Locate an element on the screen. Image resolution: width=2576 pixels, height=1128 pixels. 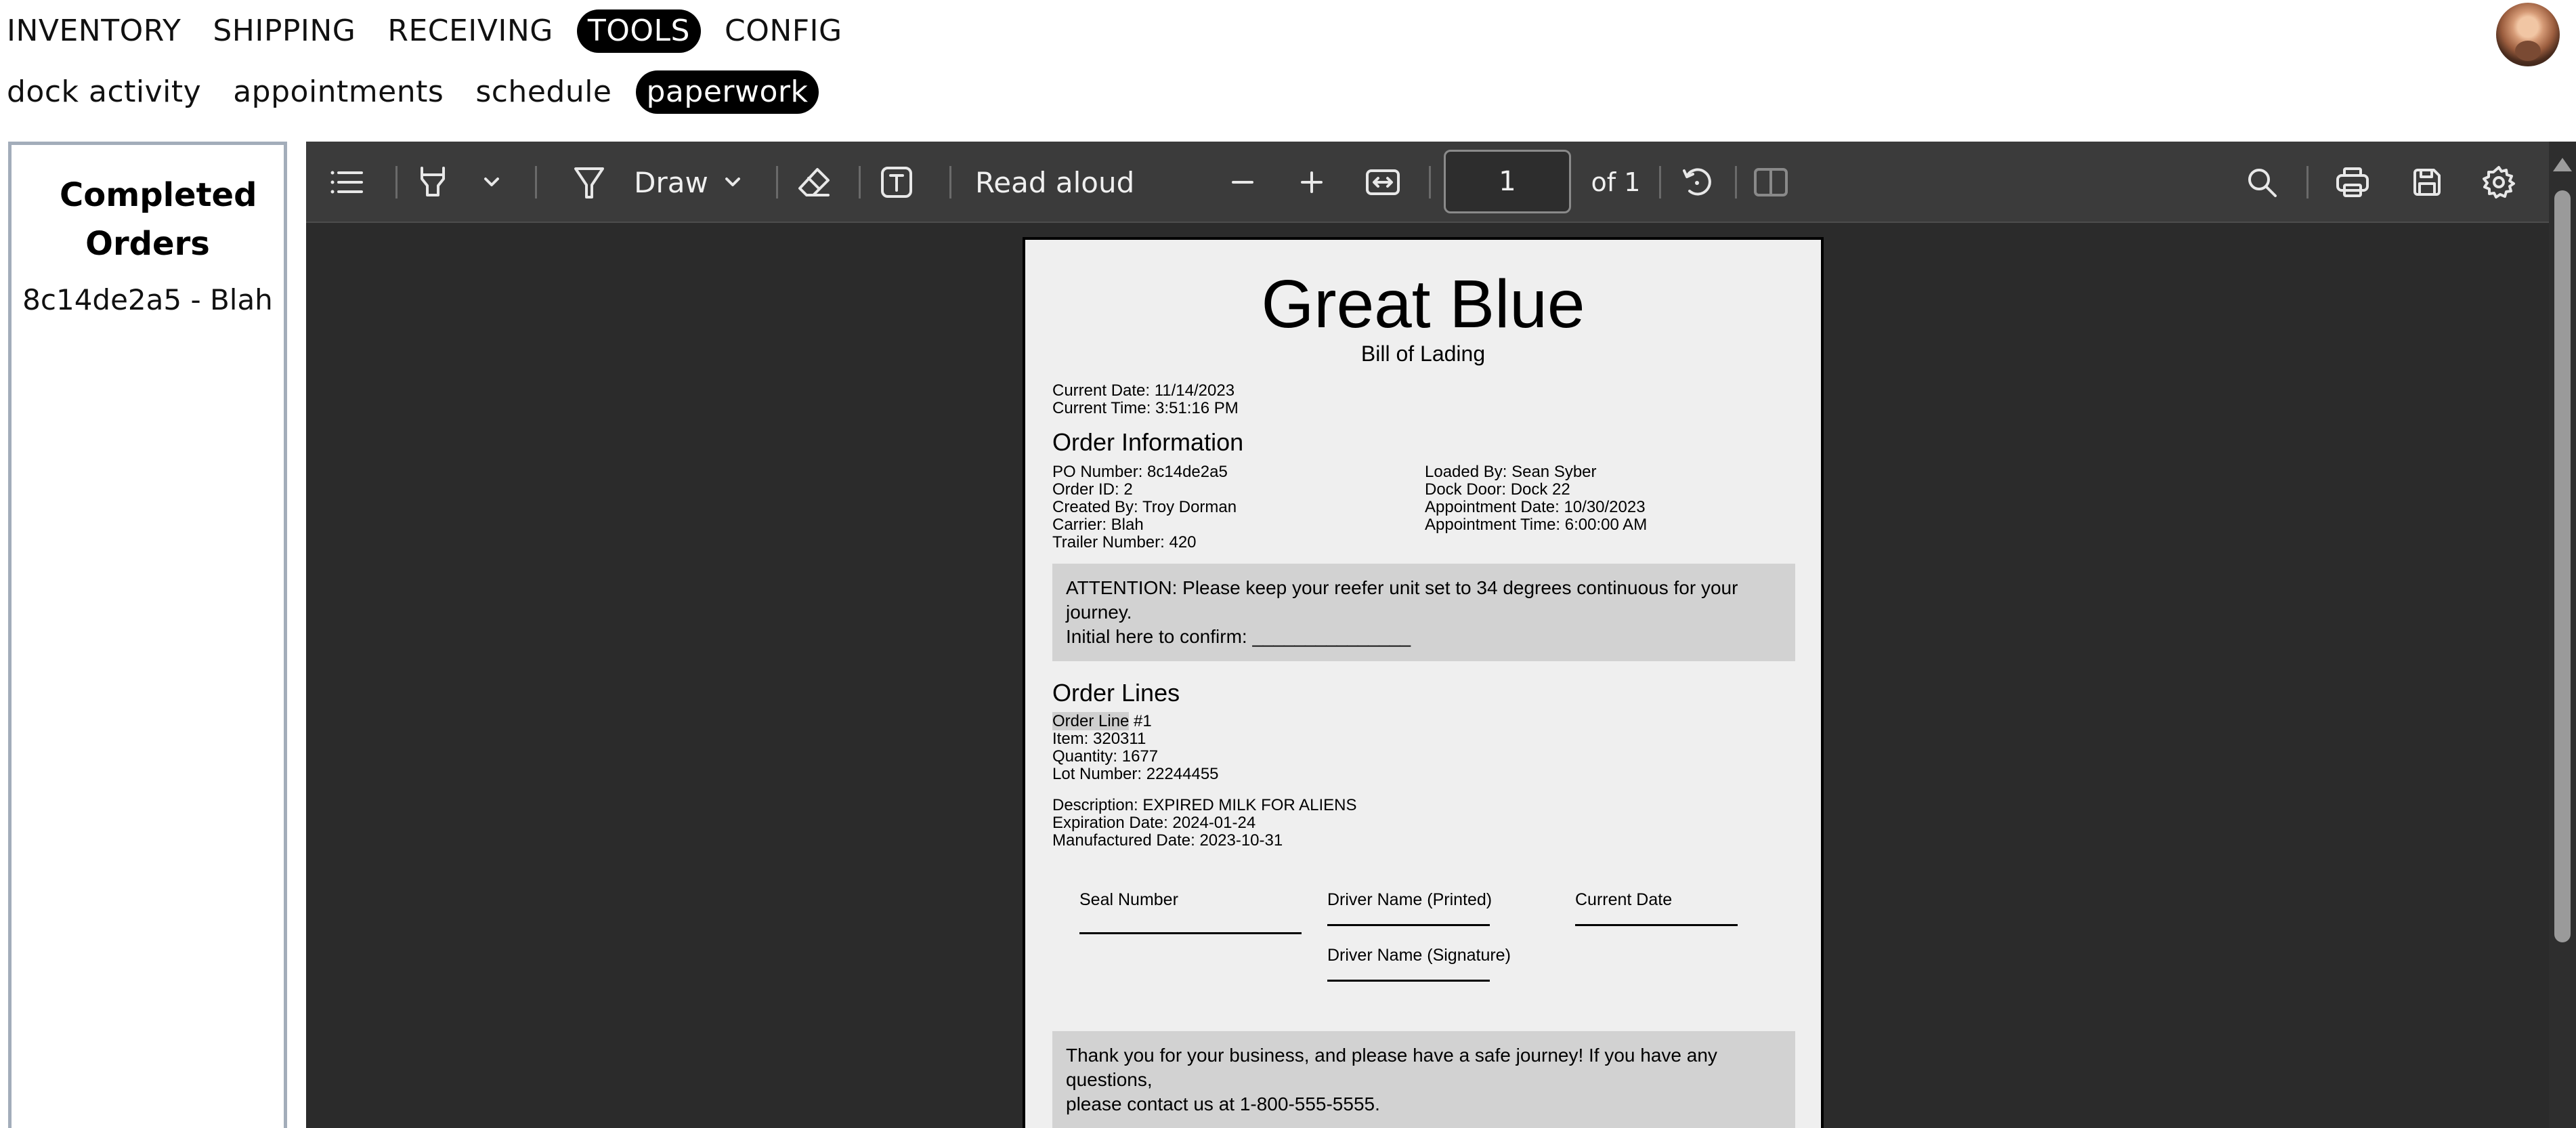
trailer-number: Trailer Number: 420 is located at coordinates (1124, 542).